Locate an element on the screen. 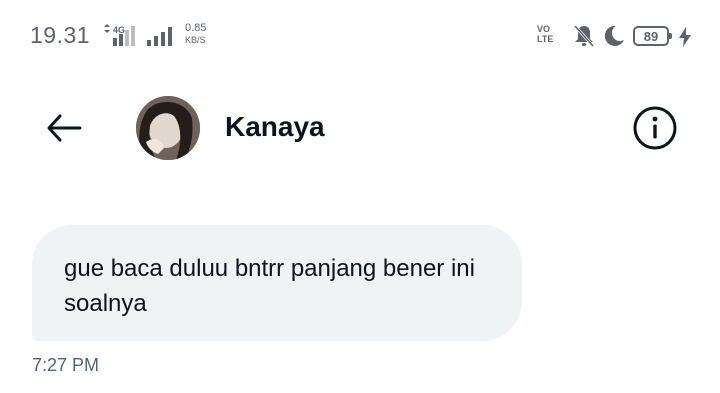  volte-icon: VO LTE is located at coordinates (552, 36).